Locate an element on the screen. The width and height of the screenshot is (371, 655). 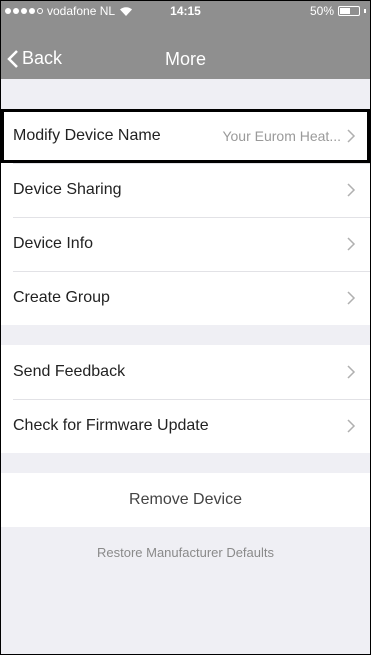
create-group-label: Create Group is located at coordinates (61, 297).